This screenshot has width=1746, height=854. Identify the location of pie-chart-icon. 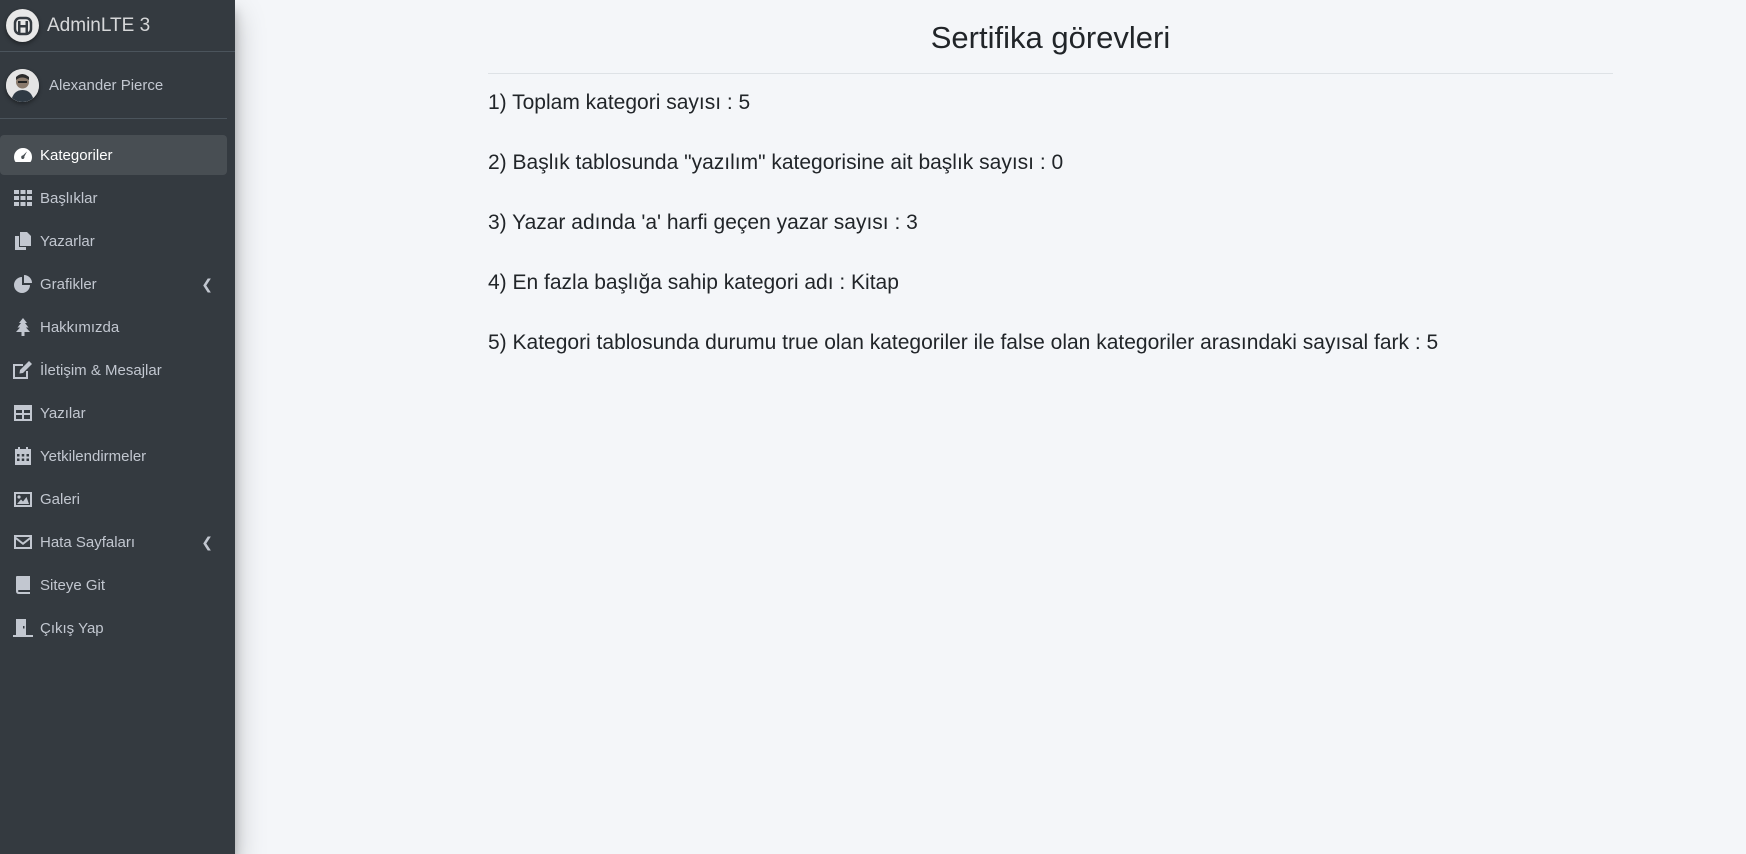
(23, 284).